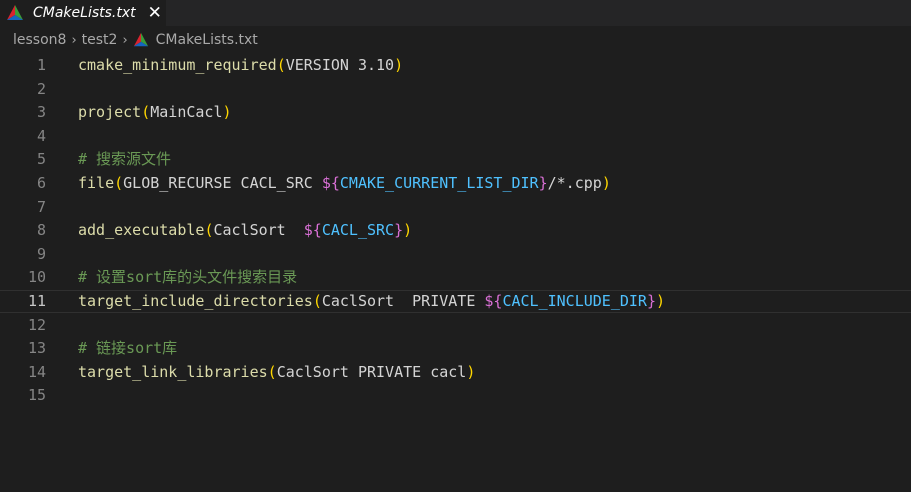 The height and width of the screenshot is (492, 911). I want to click on line-number: 13, so click(36, 348).